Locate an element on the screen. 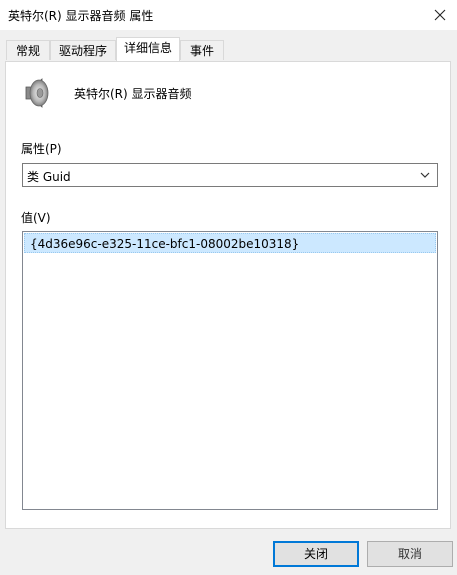 This screenshot has height=575, width=457. close-icon is located at coordinates (440, 15).